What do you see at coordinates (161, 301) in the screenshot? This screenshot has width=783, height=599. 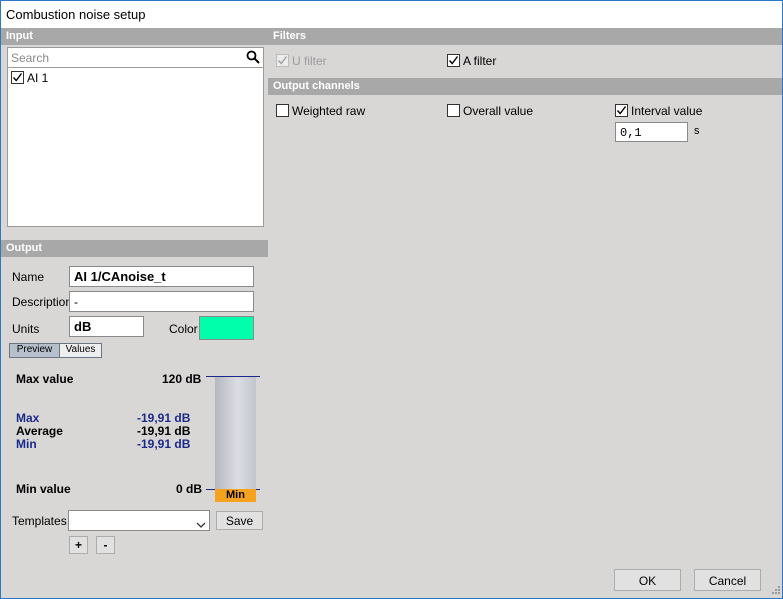 I see `description-field: -` at bounding box center [161, 301].